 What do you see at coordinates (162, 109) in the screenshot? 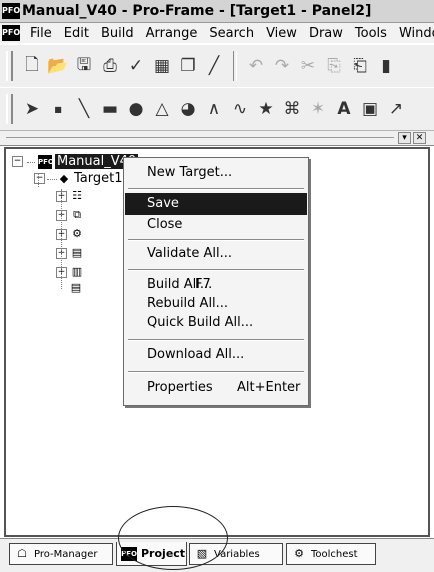
I see `polygon-icon: △` at bounding box center [162, 109].